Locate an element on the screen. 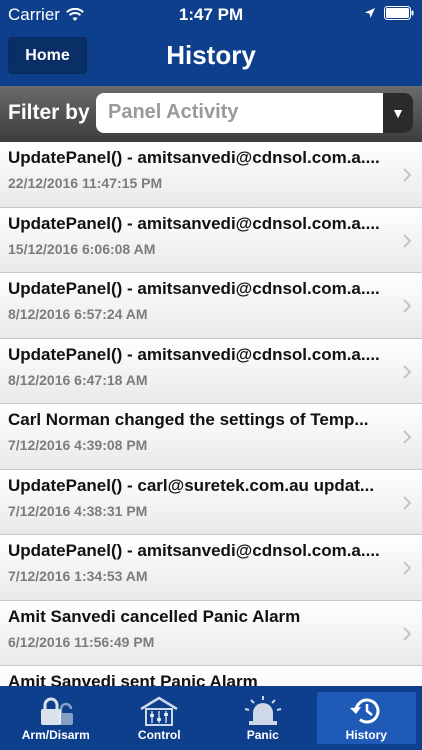 This screenshot has width=422, height=750. history-icon is located at coordinates (365, 711).